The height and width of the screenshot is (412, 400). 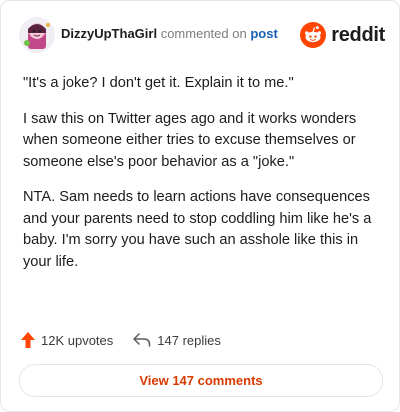 What do you see at coordinates (109, 33) in the screenshot?
I see `username: DizzyUpThaGirl` at bounding box center [109, 33].